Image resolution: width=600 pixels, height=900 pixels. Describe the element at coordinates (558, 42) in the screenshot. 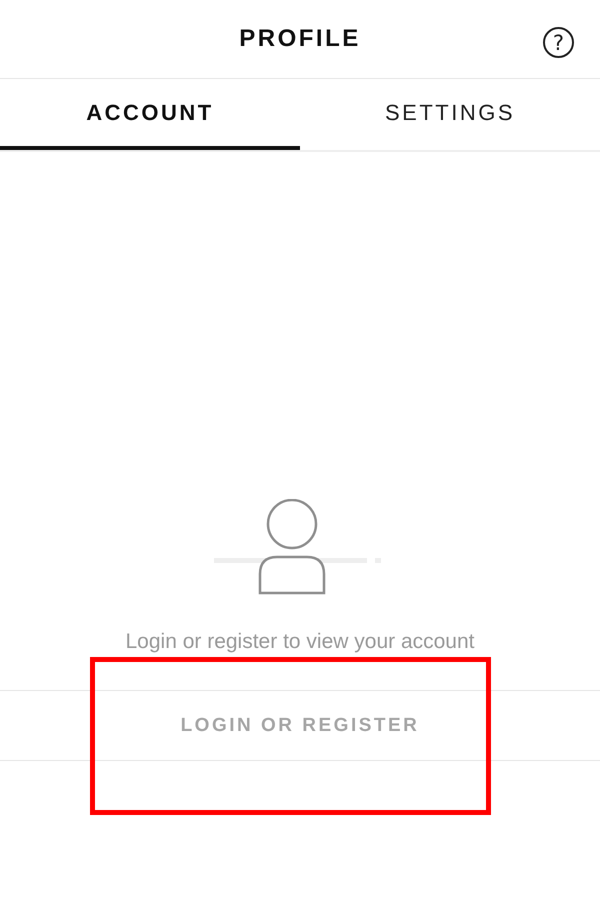

I see `help-button: ?` at that location.